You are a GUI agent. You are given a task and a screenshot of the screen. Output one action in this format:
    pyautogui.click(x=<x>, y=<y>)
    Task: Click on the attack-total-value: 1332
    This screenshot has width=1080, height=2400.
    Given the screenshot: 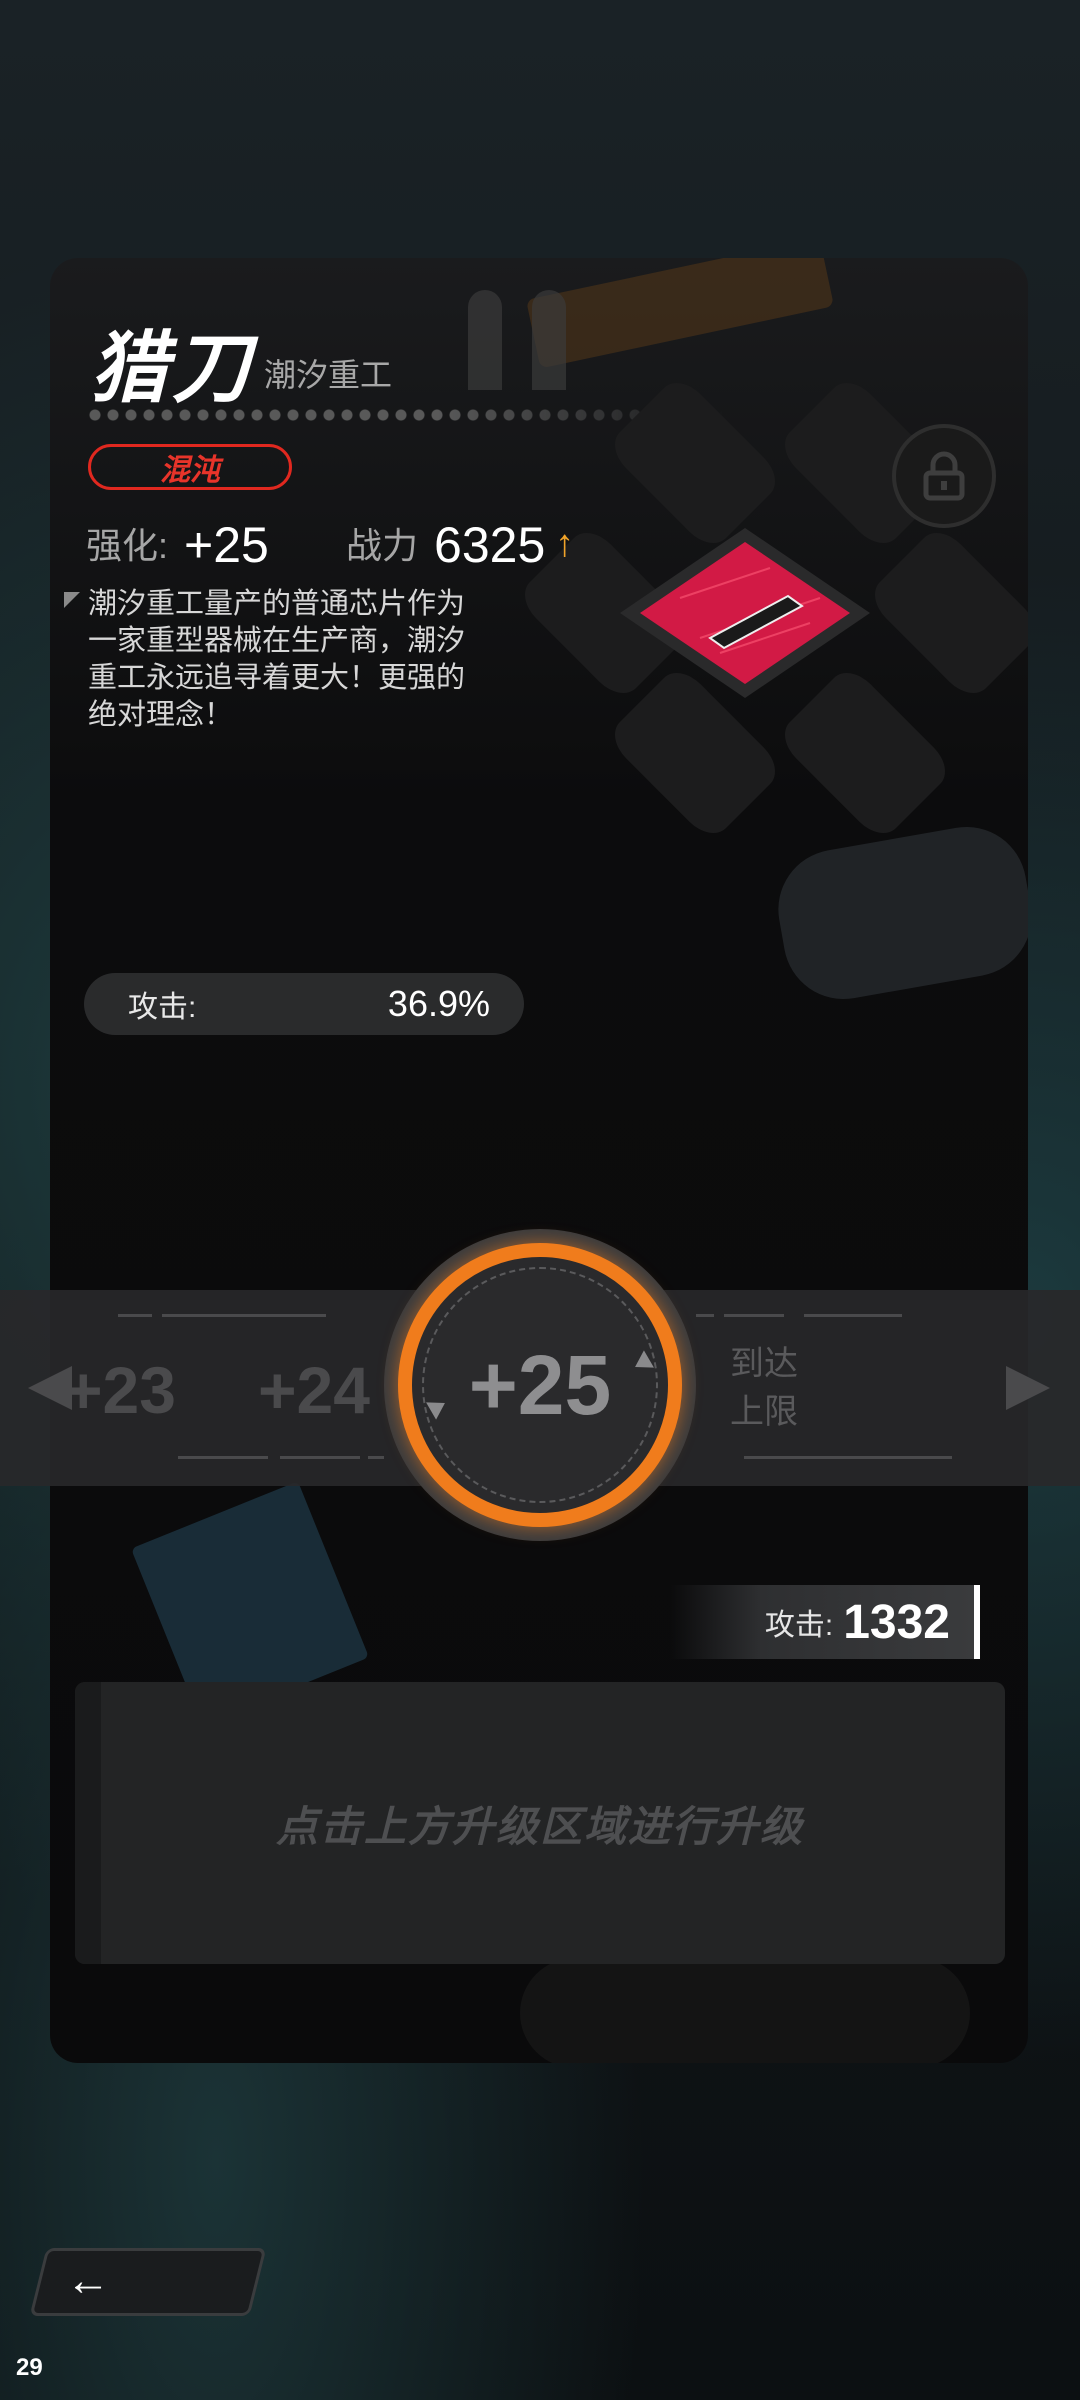 What is the action you would take?
    pyautogui.click(x=896, y=1622)
    